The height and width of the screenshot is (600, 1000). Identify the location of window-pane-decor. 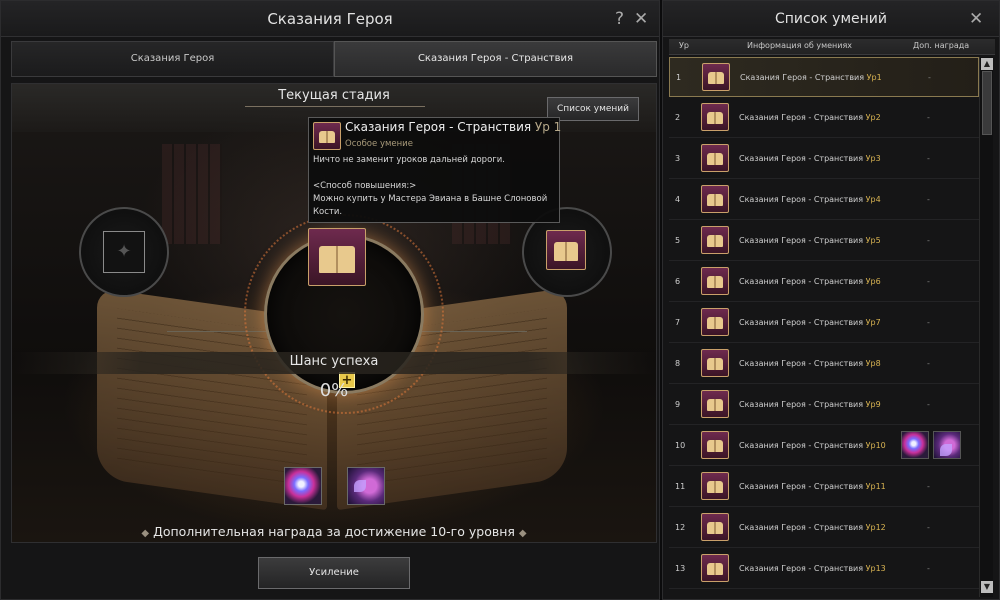
(192, 194).